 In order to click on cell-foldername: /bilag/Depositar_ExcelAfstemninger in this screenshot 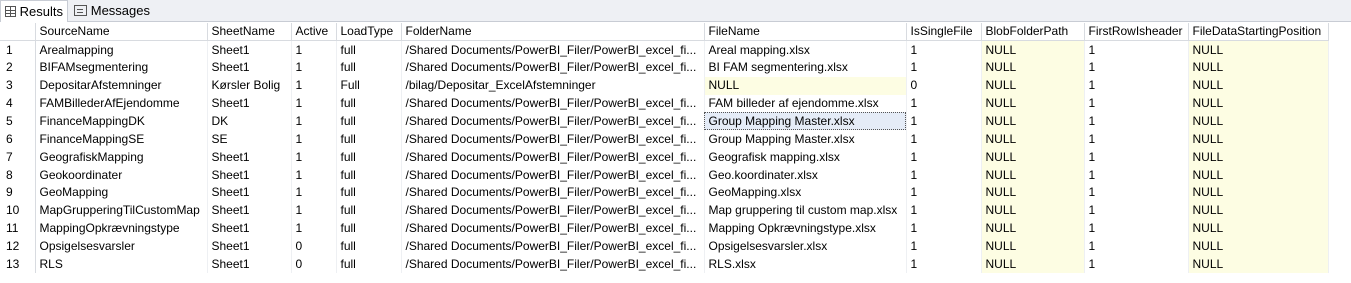, I will do `click(553, 85)`.